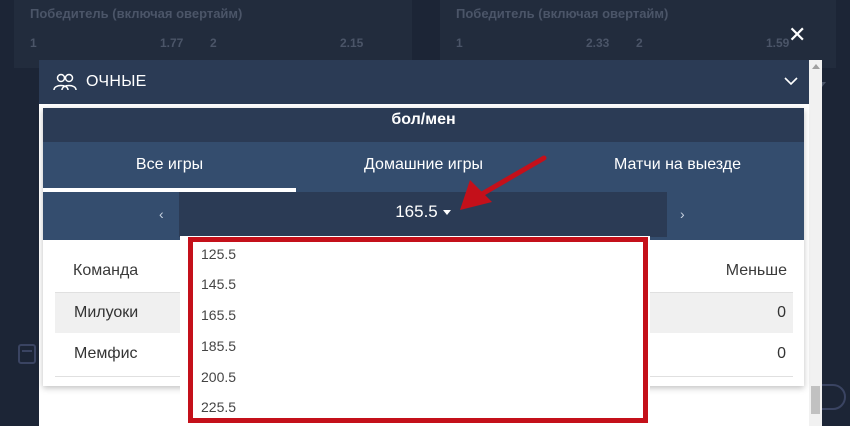 The height and width of the screenshot is (426, 850). What do you see at coordinates (172, 43) in the screenshot?
I see `bg-odds-value: 1.77` at bounding box center [172, 43].